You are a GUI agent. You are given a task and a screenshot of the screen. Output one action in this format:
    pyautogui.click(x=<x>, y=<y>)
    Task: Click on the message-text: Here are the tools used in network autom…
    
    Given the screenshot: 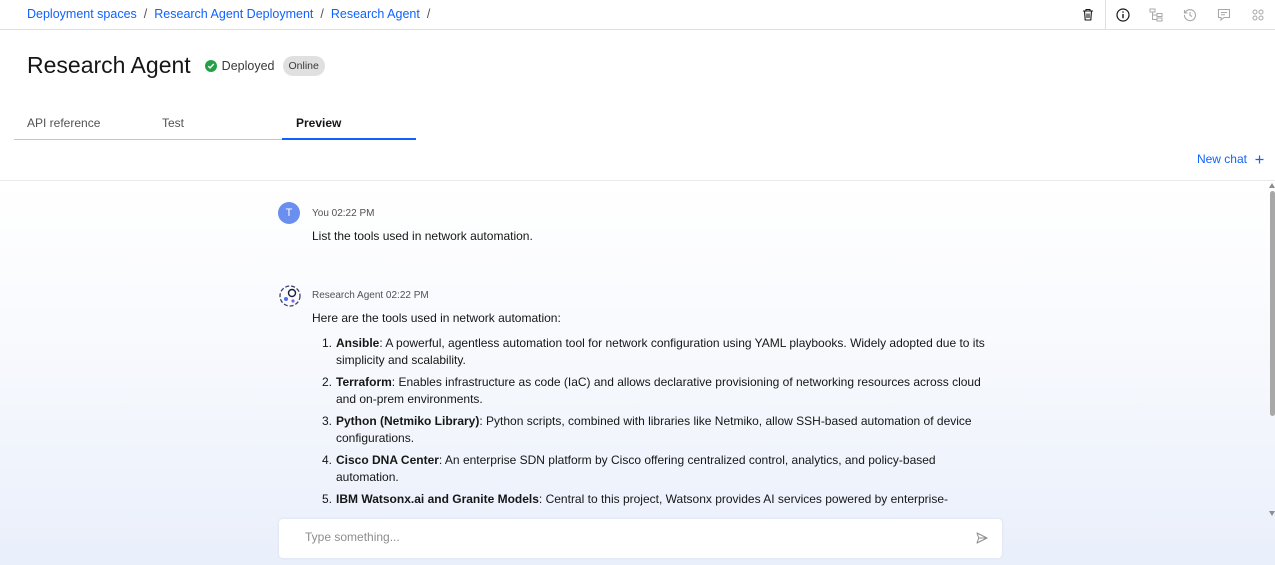 What is the action you would take?
    pyautogui.click(x=436, y=318)
    